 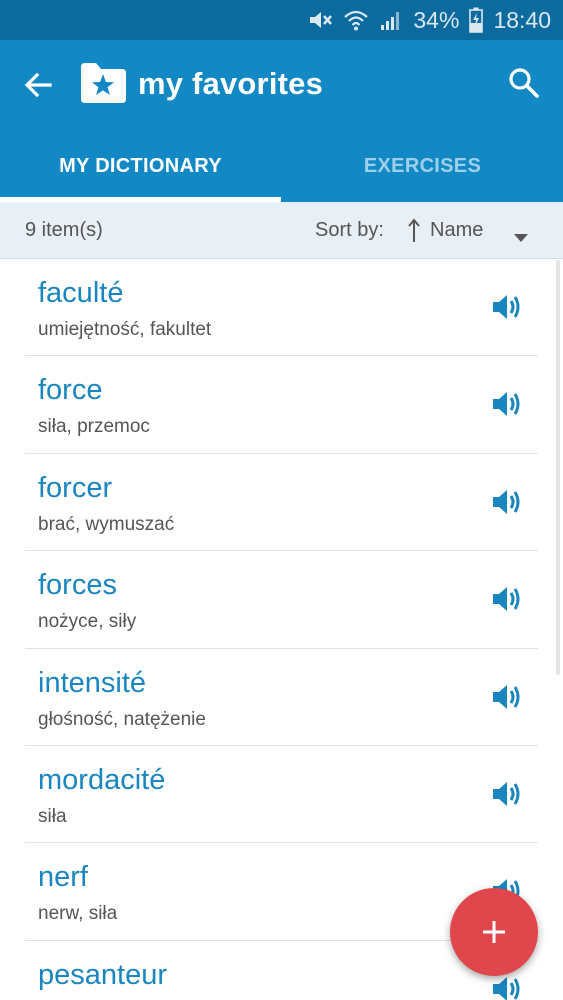 What do you see at coordinates (78, 914) in the screenshot?
I see `entry-translation: nerw, siła` at bounding box center [78, 914].